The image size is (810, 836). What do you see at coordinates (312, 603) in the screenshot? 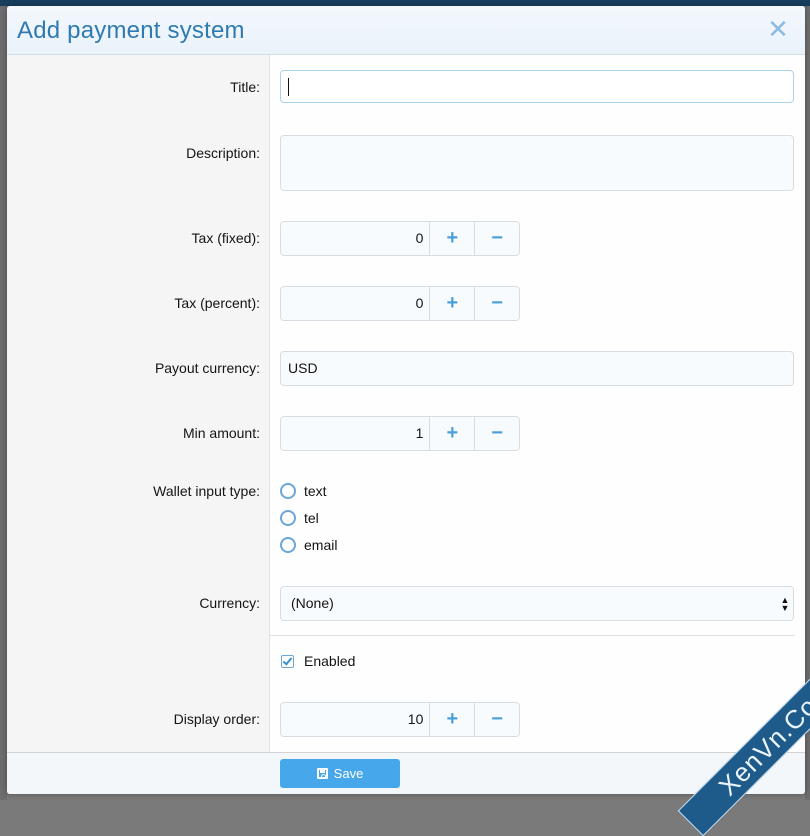
I see `currency-selected-value: (None)` at bounding box center [312, 603].